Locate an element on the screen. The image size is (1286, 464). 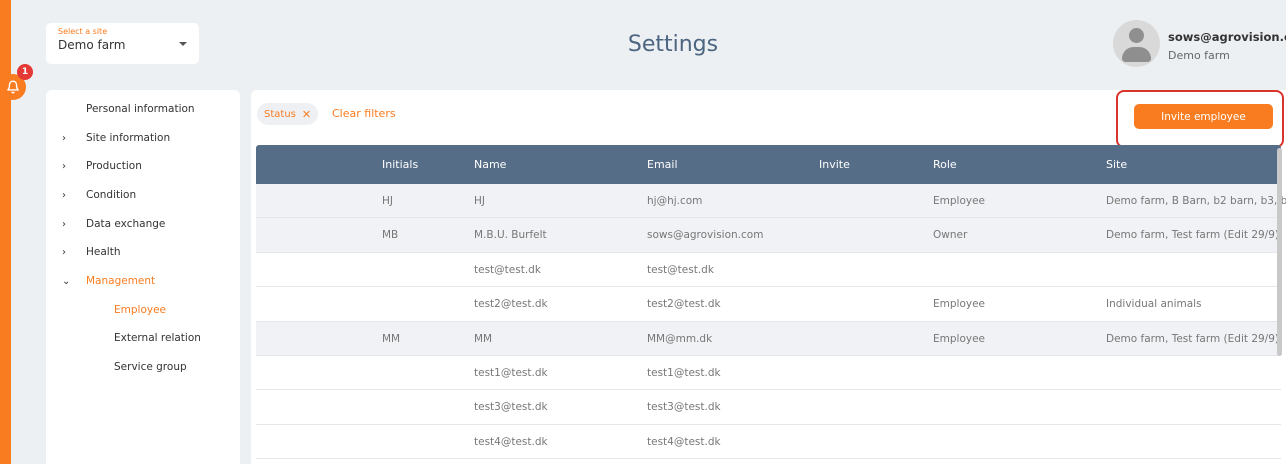
table-row: test1@test.dk test1@test.dk is located at coordinates (768, 373).